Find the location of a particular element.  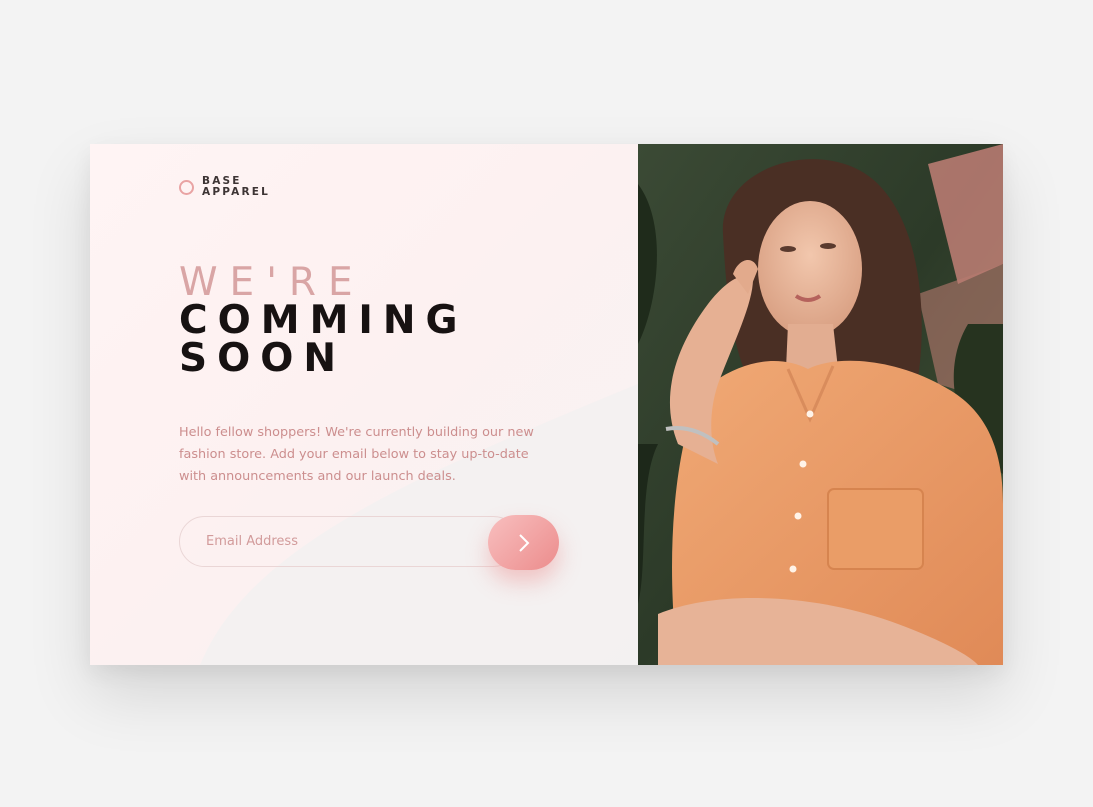

submit-button is located at coordinates (523, 542).